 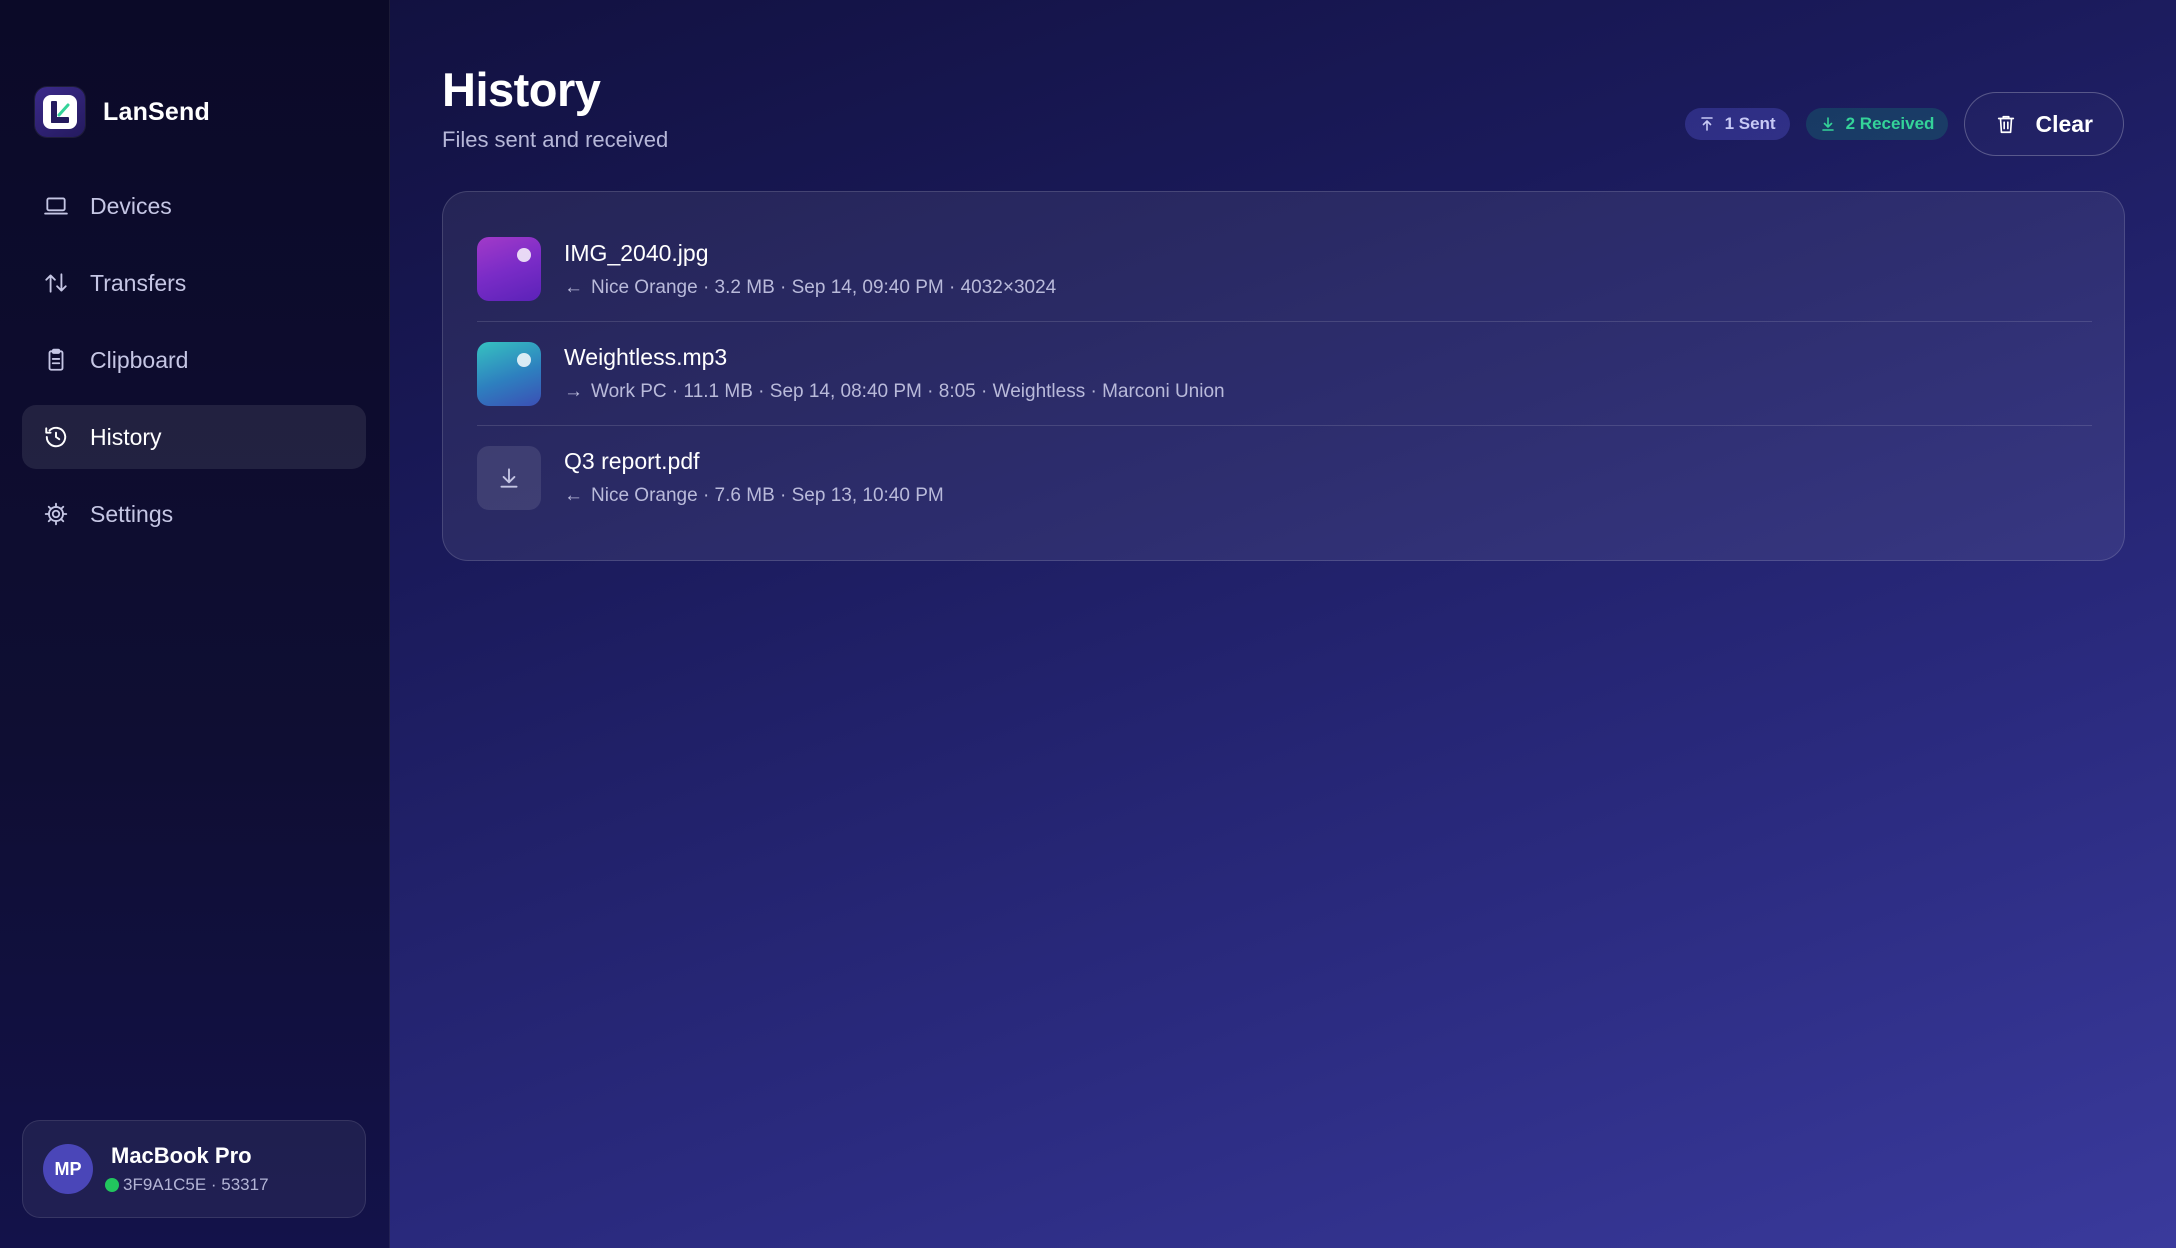 I want to click on file-name: Weightless.mp3, so click(x=646, y=357).